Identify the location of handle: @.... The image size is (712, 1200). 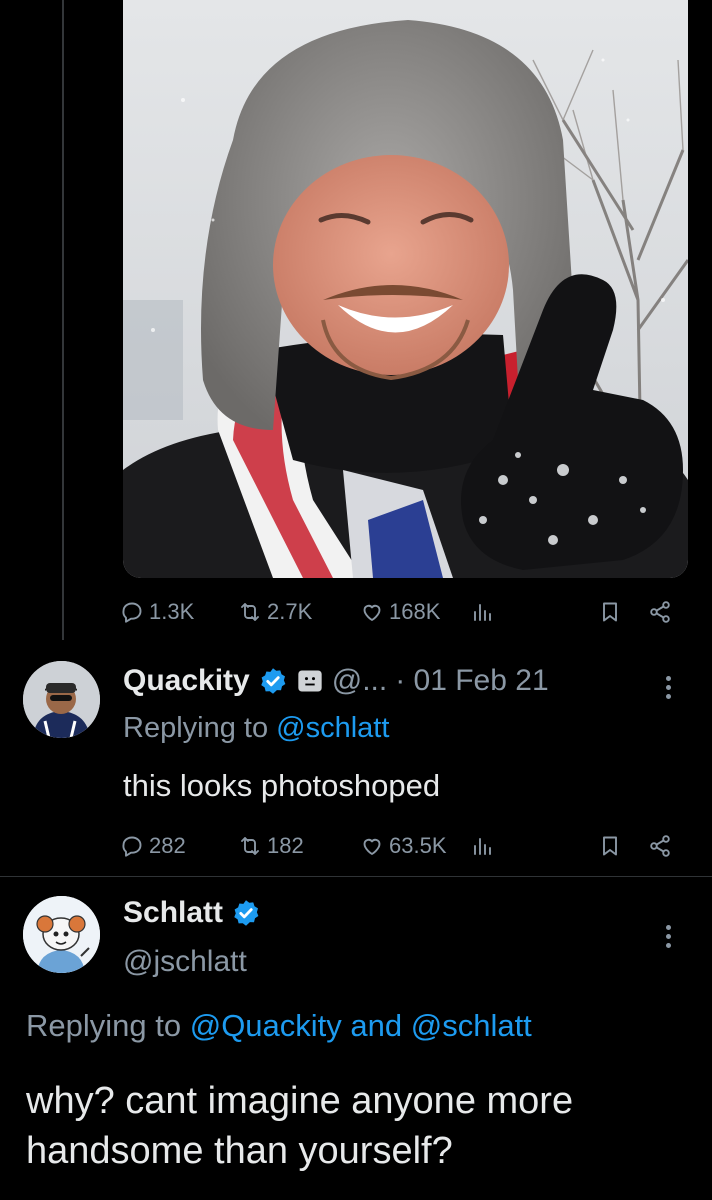
(359, 681).